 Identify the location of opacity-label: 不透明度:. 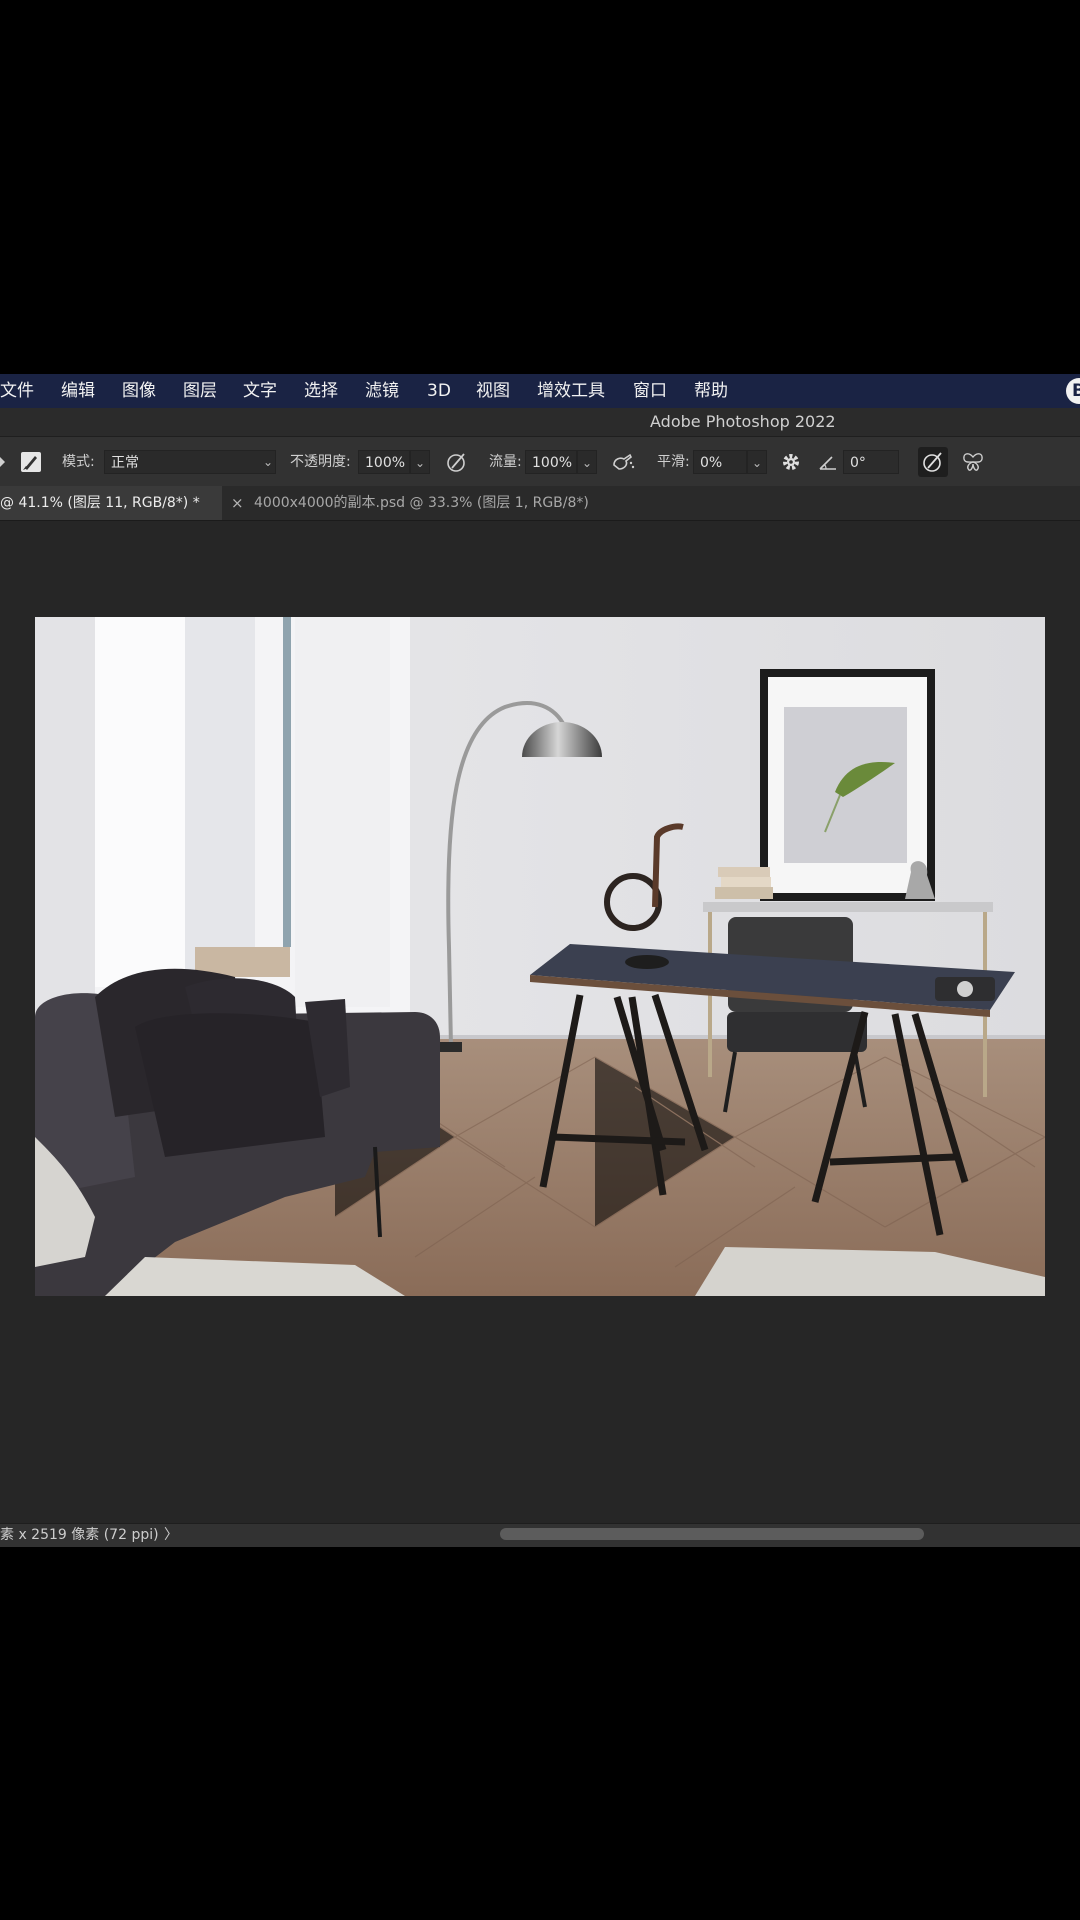
(320, 462).